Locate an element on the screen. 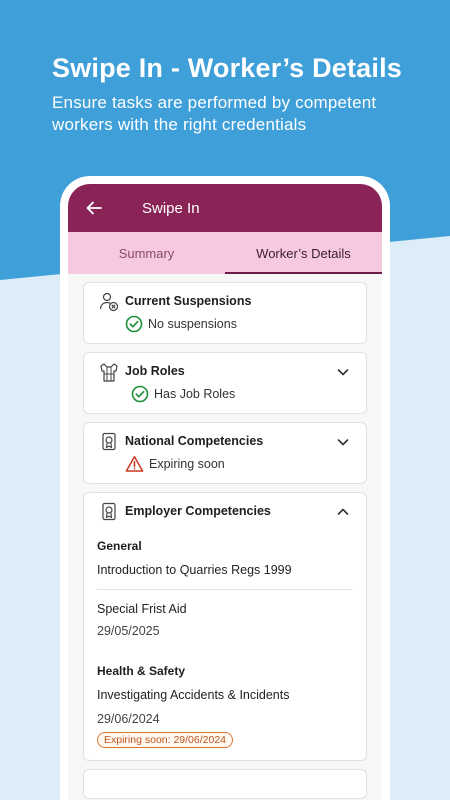  competency-date: 29/05/2025 is located at coordinates (128, 631).